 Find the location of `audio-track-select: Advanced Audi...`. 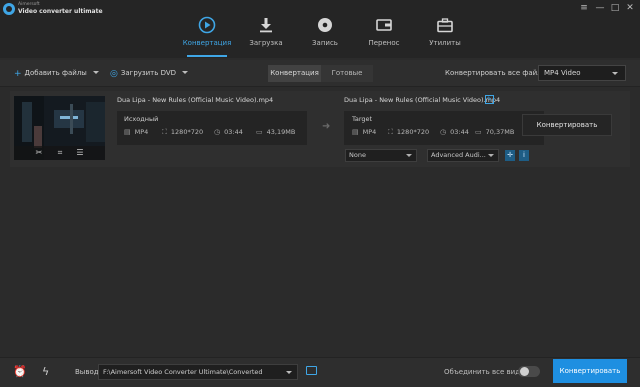

audio-track-select: Advanced Audi... is located at coordinates (463, 155).